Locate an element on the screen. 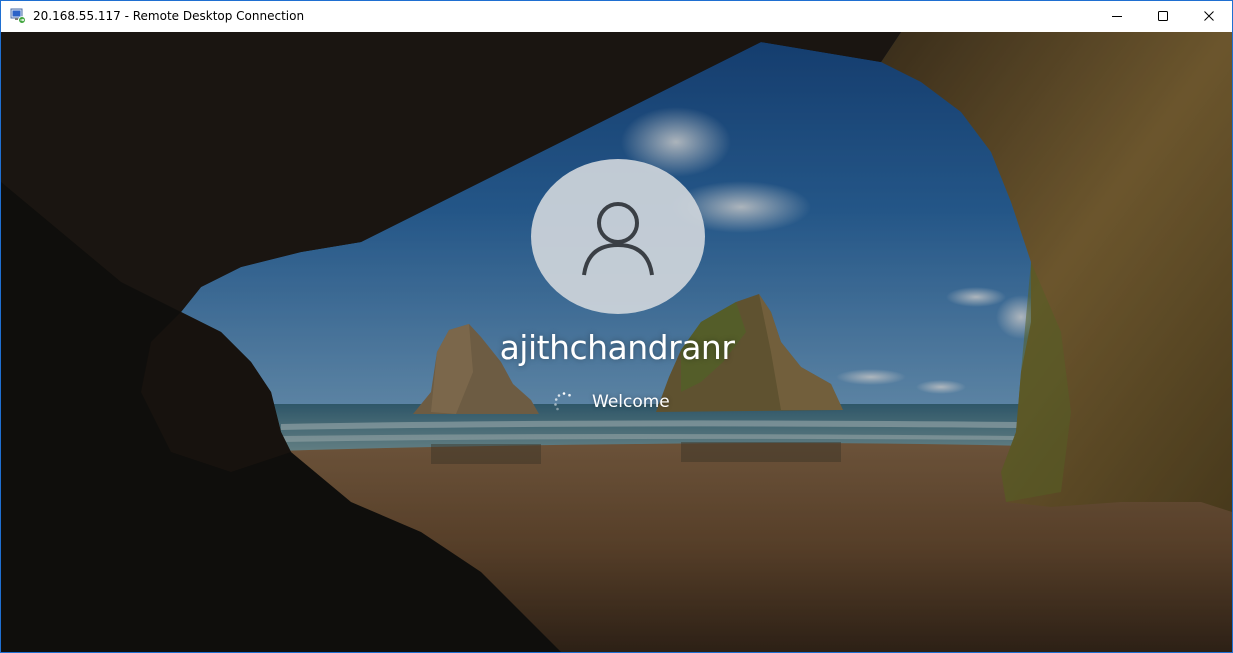  minimize-button is located at coordinates (1117, 16).